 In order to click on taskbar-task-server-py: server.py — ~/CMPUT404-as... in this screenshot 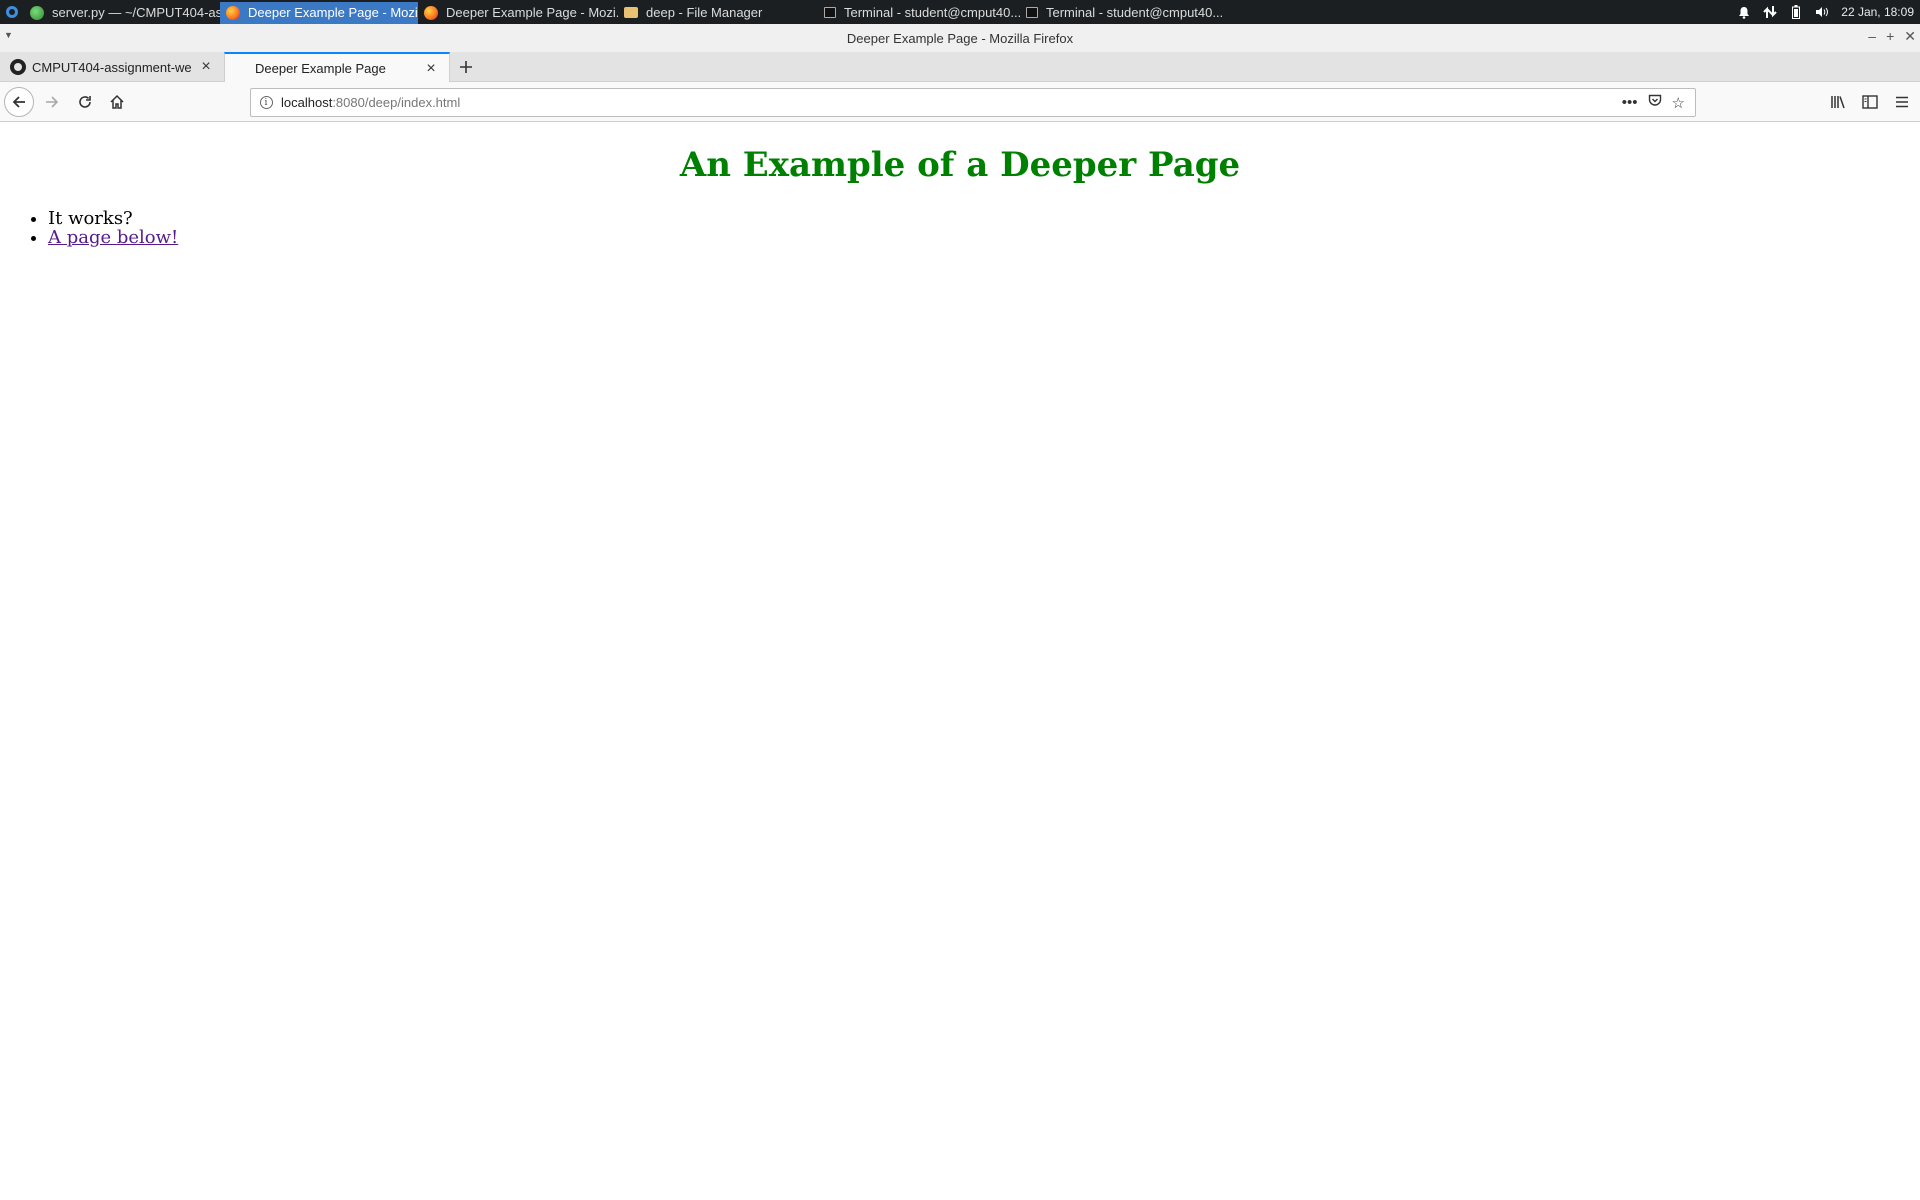, I will do `click(122, 13)`.